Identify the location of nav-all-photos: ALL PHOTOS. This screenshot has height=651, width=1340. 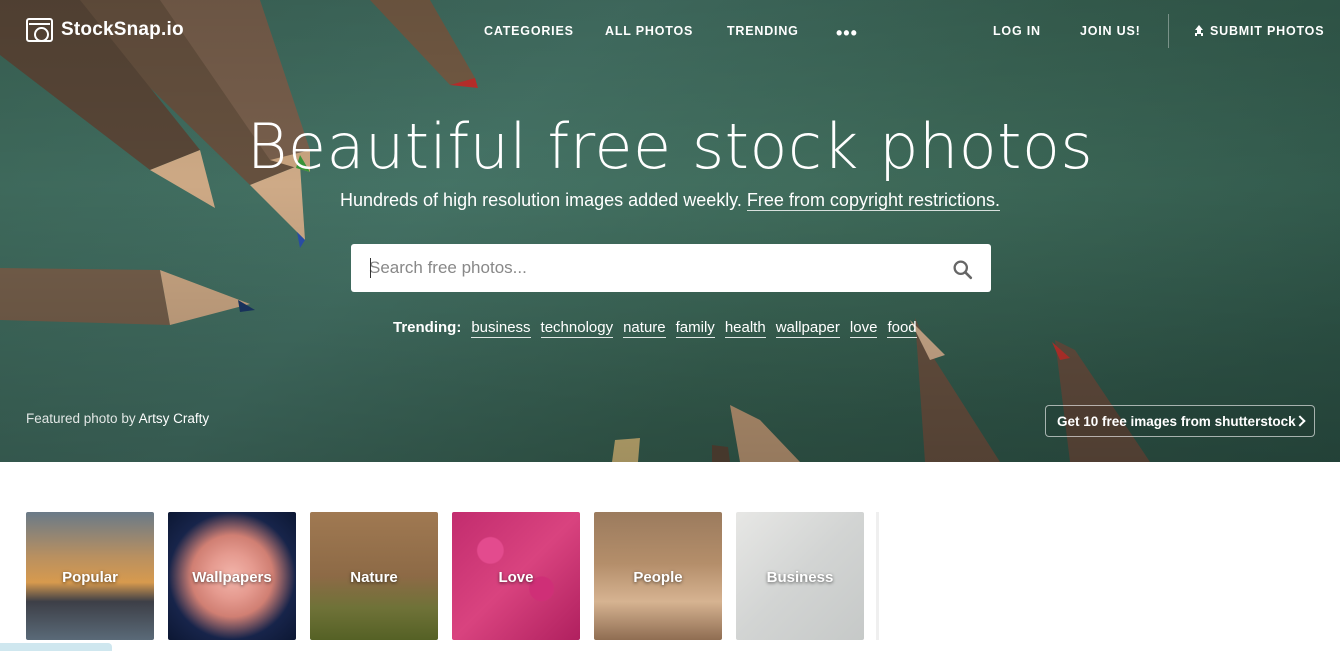
(649, 31).